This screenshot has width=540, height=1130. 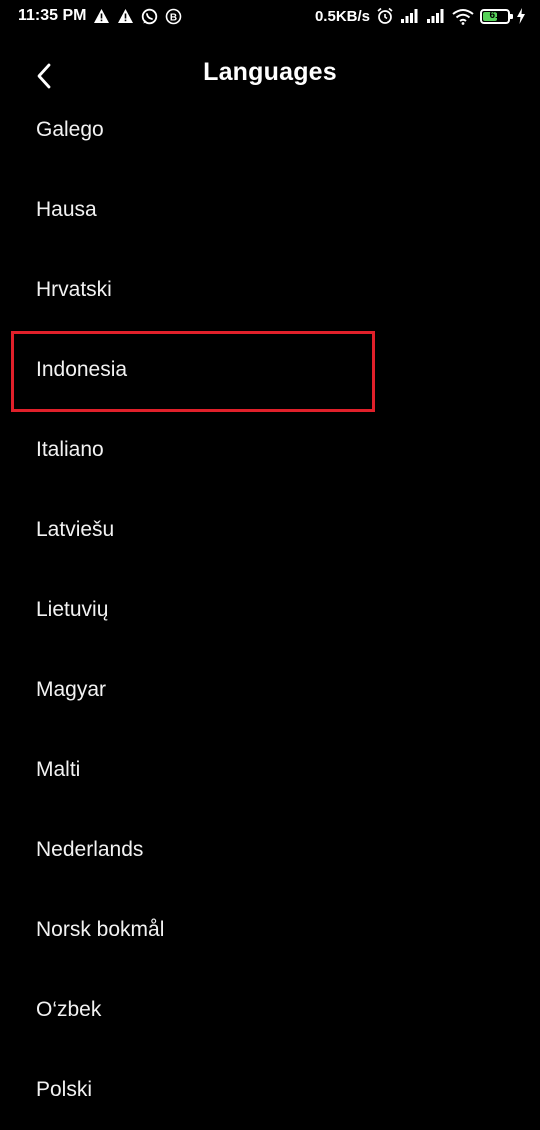 What do you see at coordinates (270, 1090) in the screenshot?
I see `language-item-polski: Polski` at bounding box center [270, 1090].